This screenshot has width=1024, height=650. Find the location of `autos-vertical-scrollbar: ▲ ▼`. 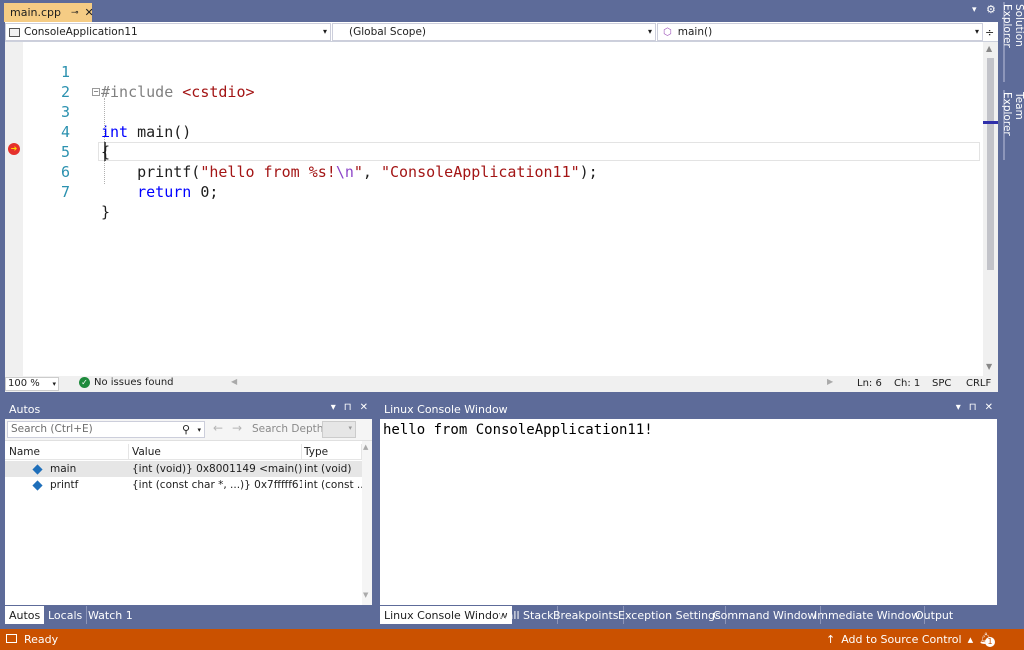

autos-vertical-scrollbar: ▲ ▼ is located at coordinates (367, 523).